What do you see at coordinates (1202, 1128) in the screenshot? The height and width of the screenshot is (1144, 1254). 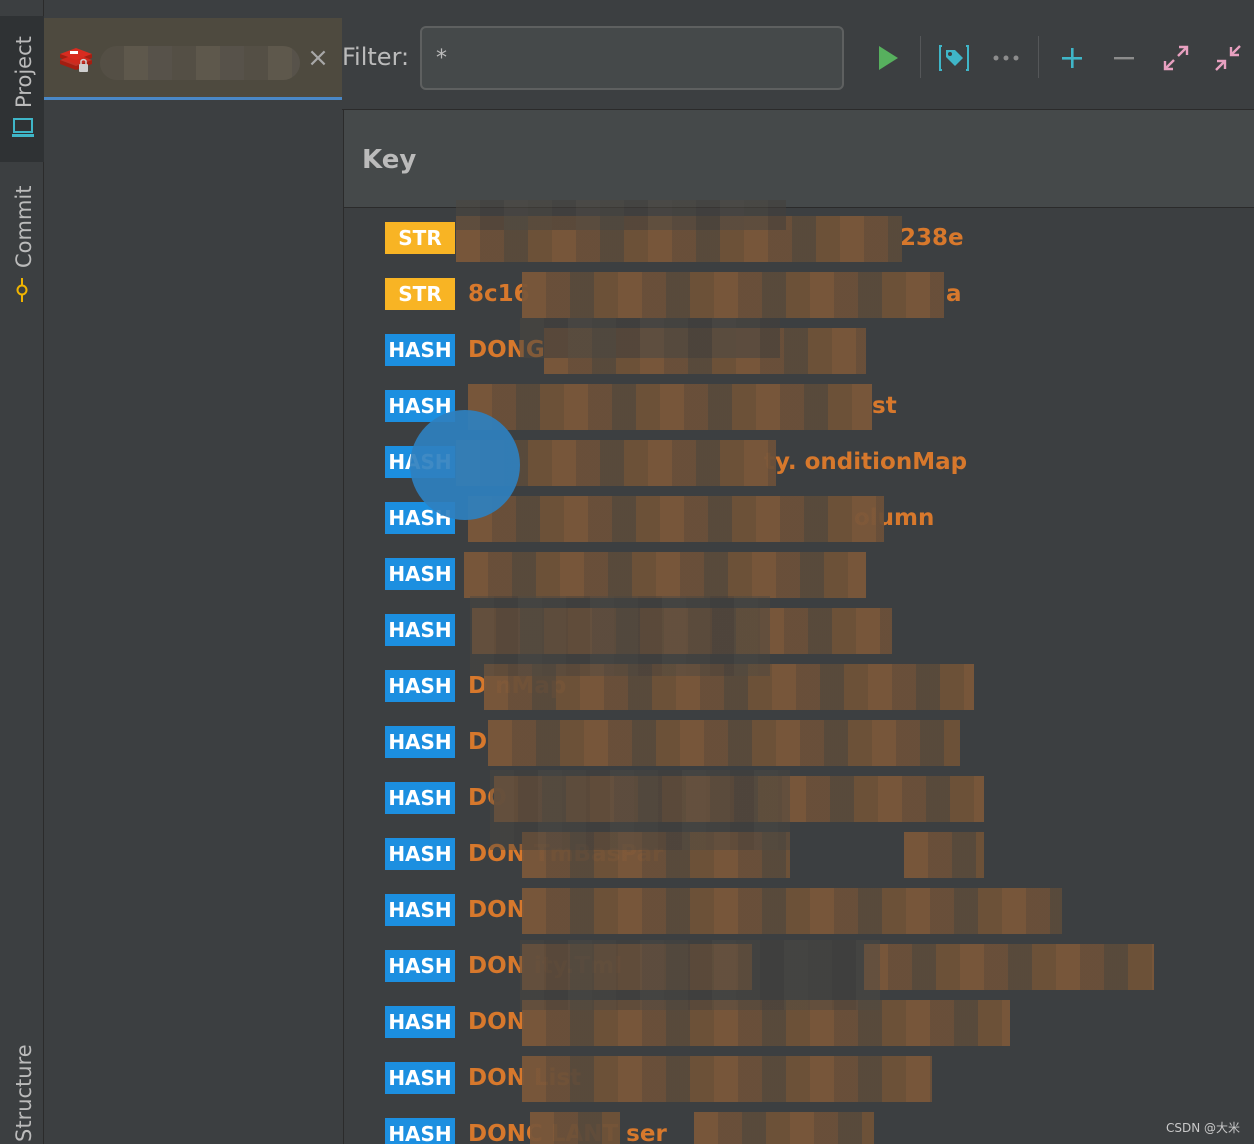 I see `watermark: CSDN @大米` at bounding box center [1202, 1128].